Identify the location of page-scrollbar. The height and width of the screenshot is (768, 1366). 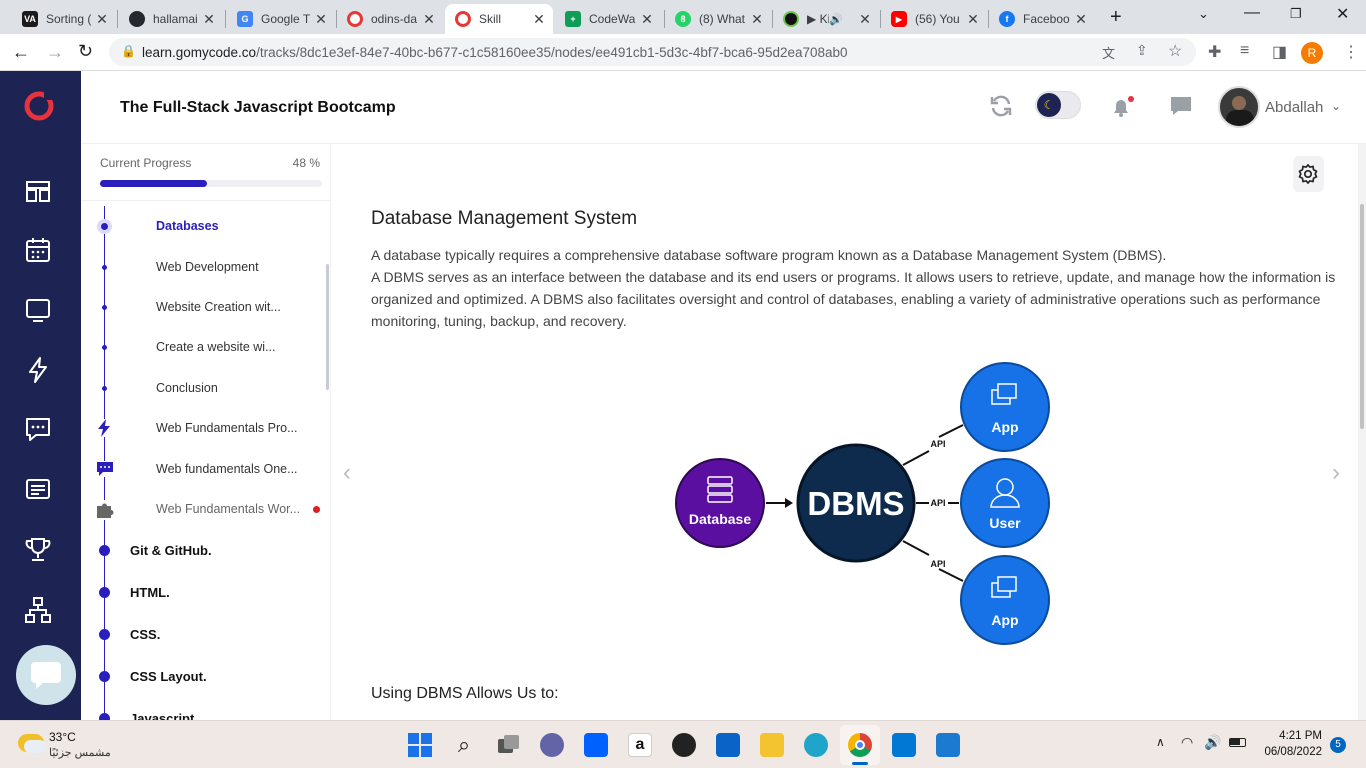
(1362, 432).